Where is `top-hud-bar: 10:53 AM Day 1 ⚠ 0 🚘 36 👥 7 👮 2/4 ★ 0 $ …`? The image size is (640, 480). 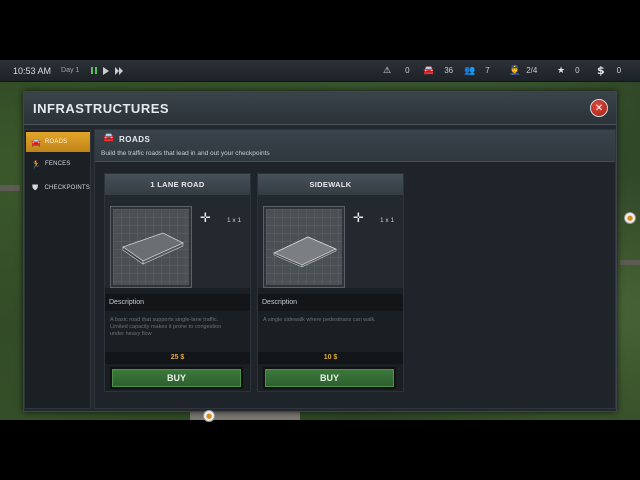 top-hud-bar: 10:53 AM Day 1 ⚠ 0 🚘 36 👥 7 👮 2/4 ★ 0 $ … is located at coordinates (320, 71).